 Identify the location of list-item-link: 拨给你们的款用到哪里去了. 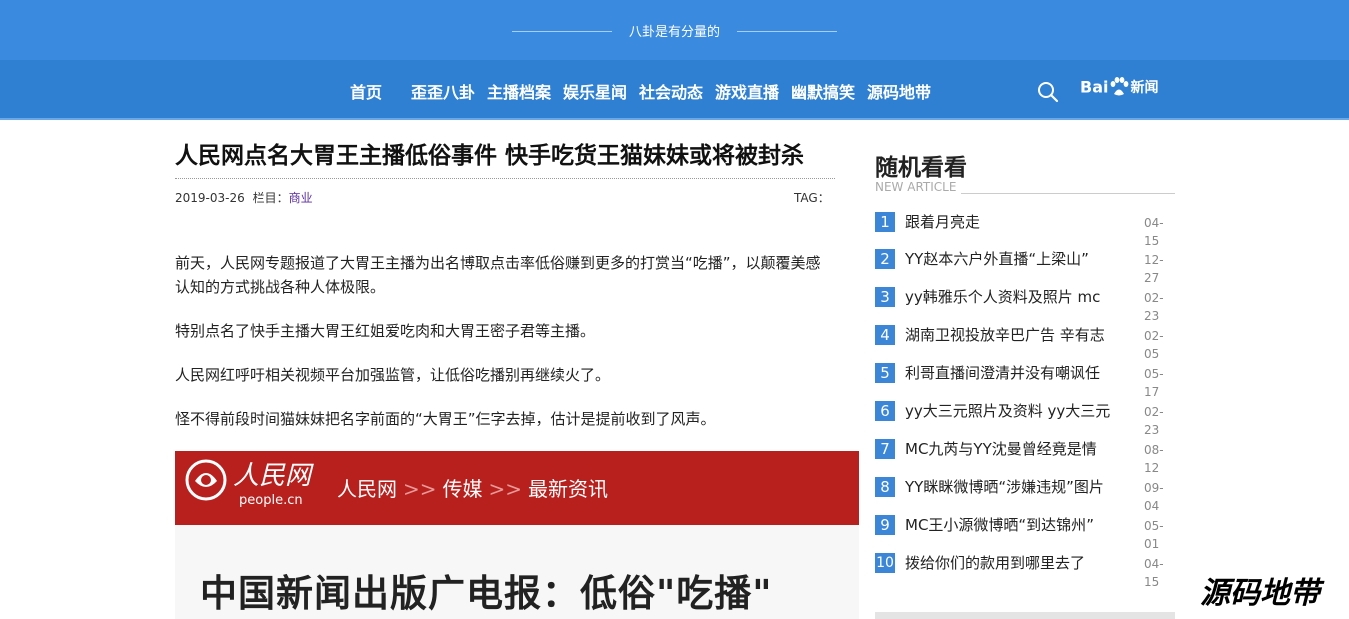
(995, 563).